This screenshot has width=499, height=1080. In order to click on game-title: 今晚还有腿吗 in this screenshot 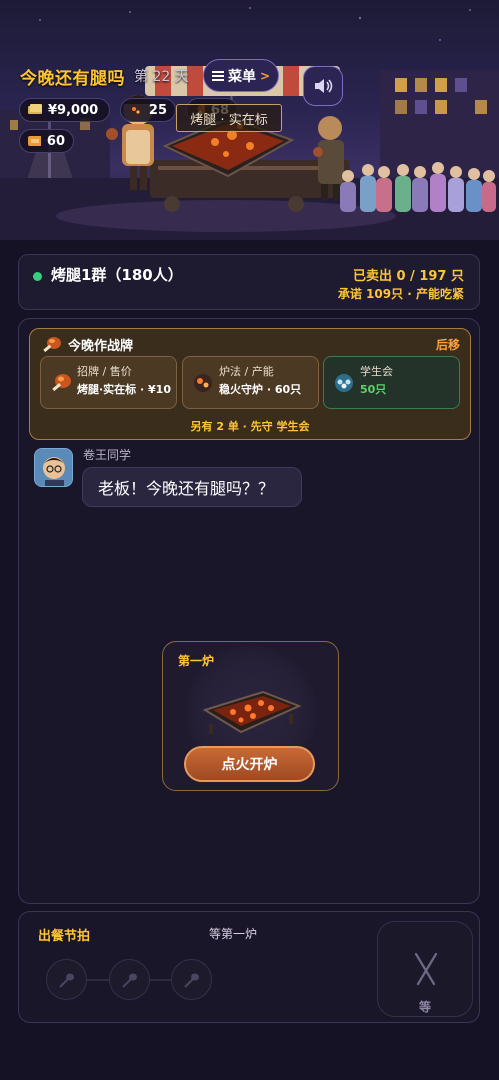, I will do `click(72, 79)`.